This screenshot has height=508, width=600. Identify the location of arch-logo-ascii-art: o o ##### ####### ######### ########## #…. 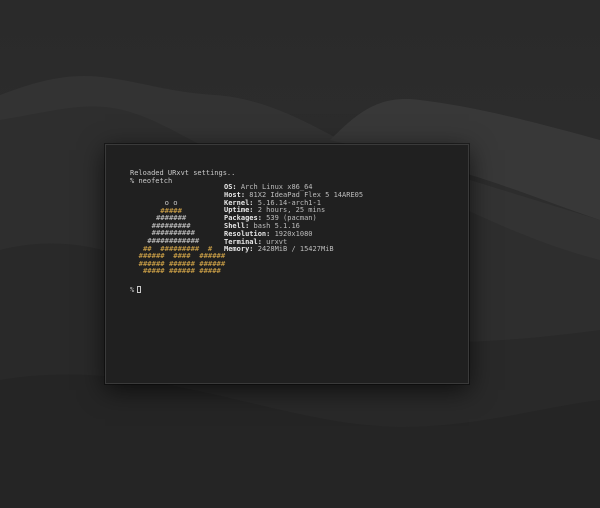
(178, 237).